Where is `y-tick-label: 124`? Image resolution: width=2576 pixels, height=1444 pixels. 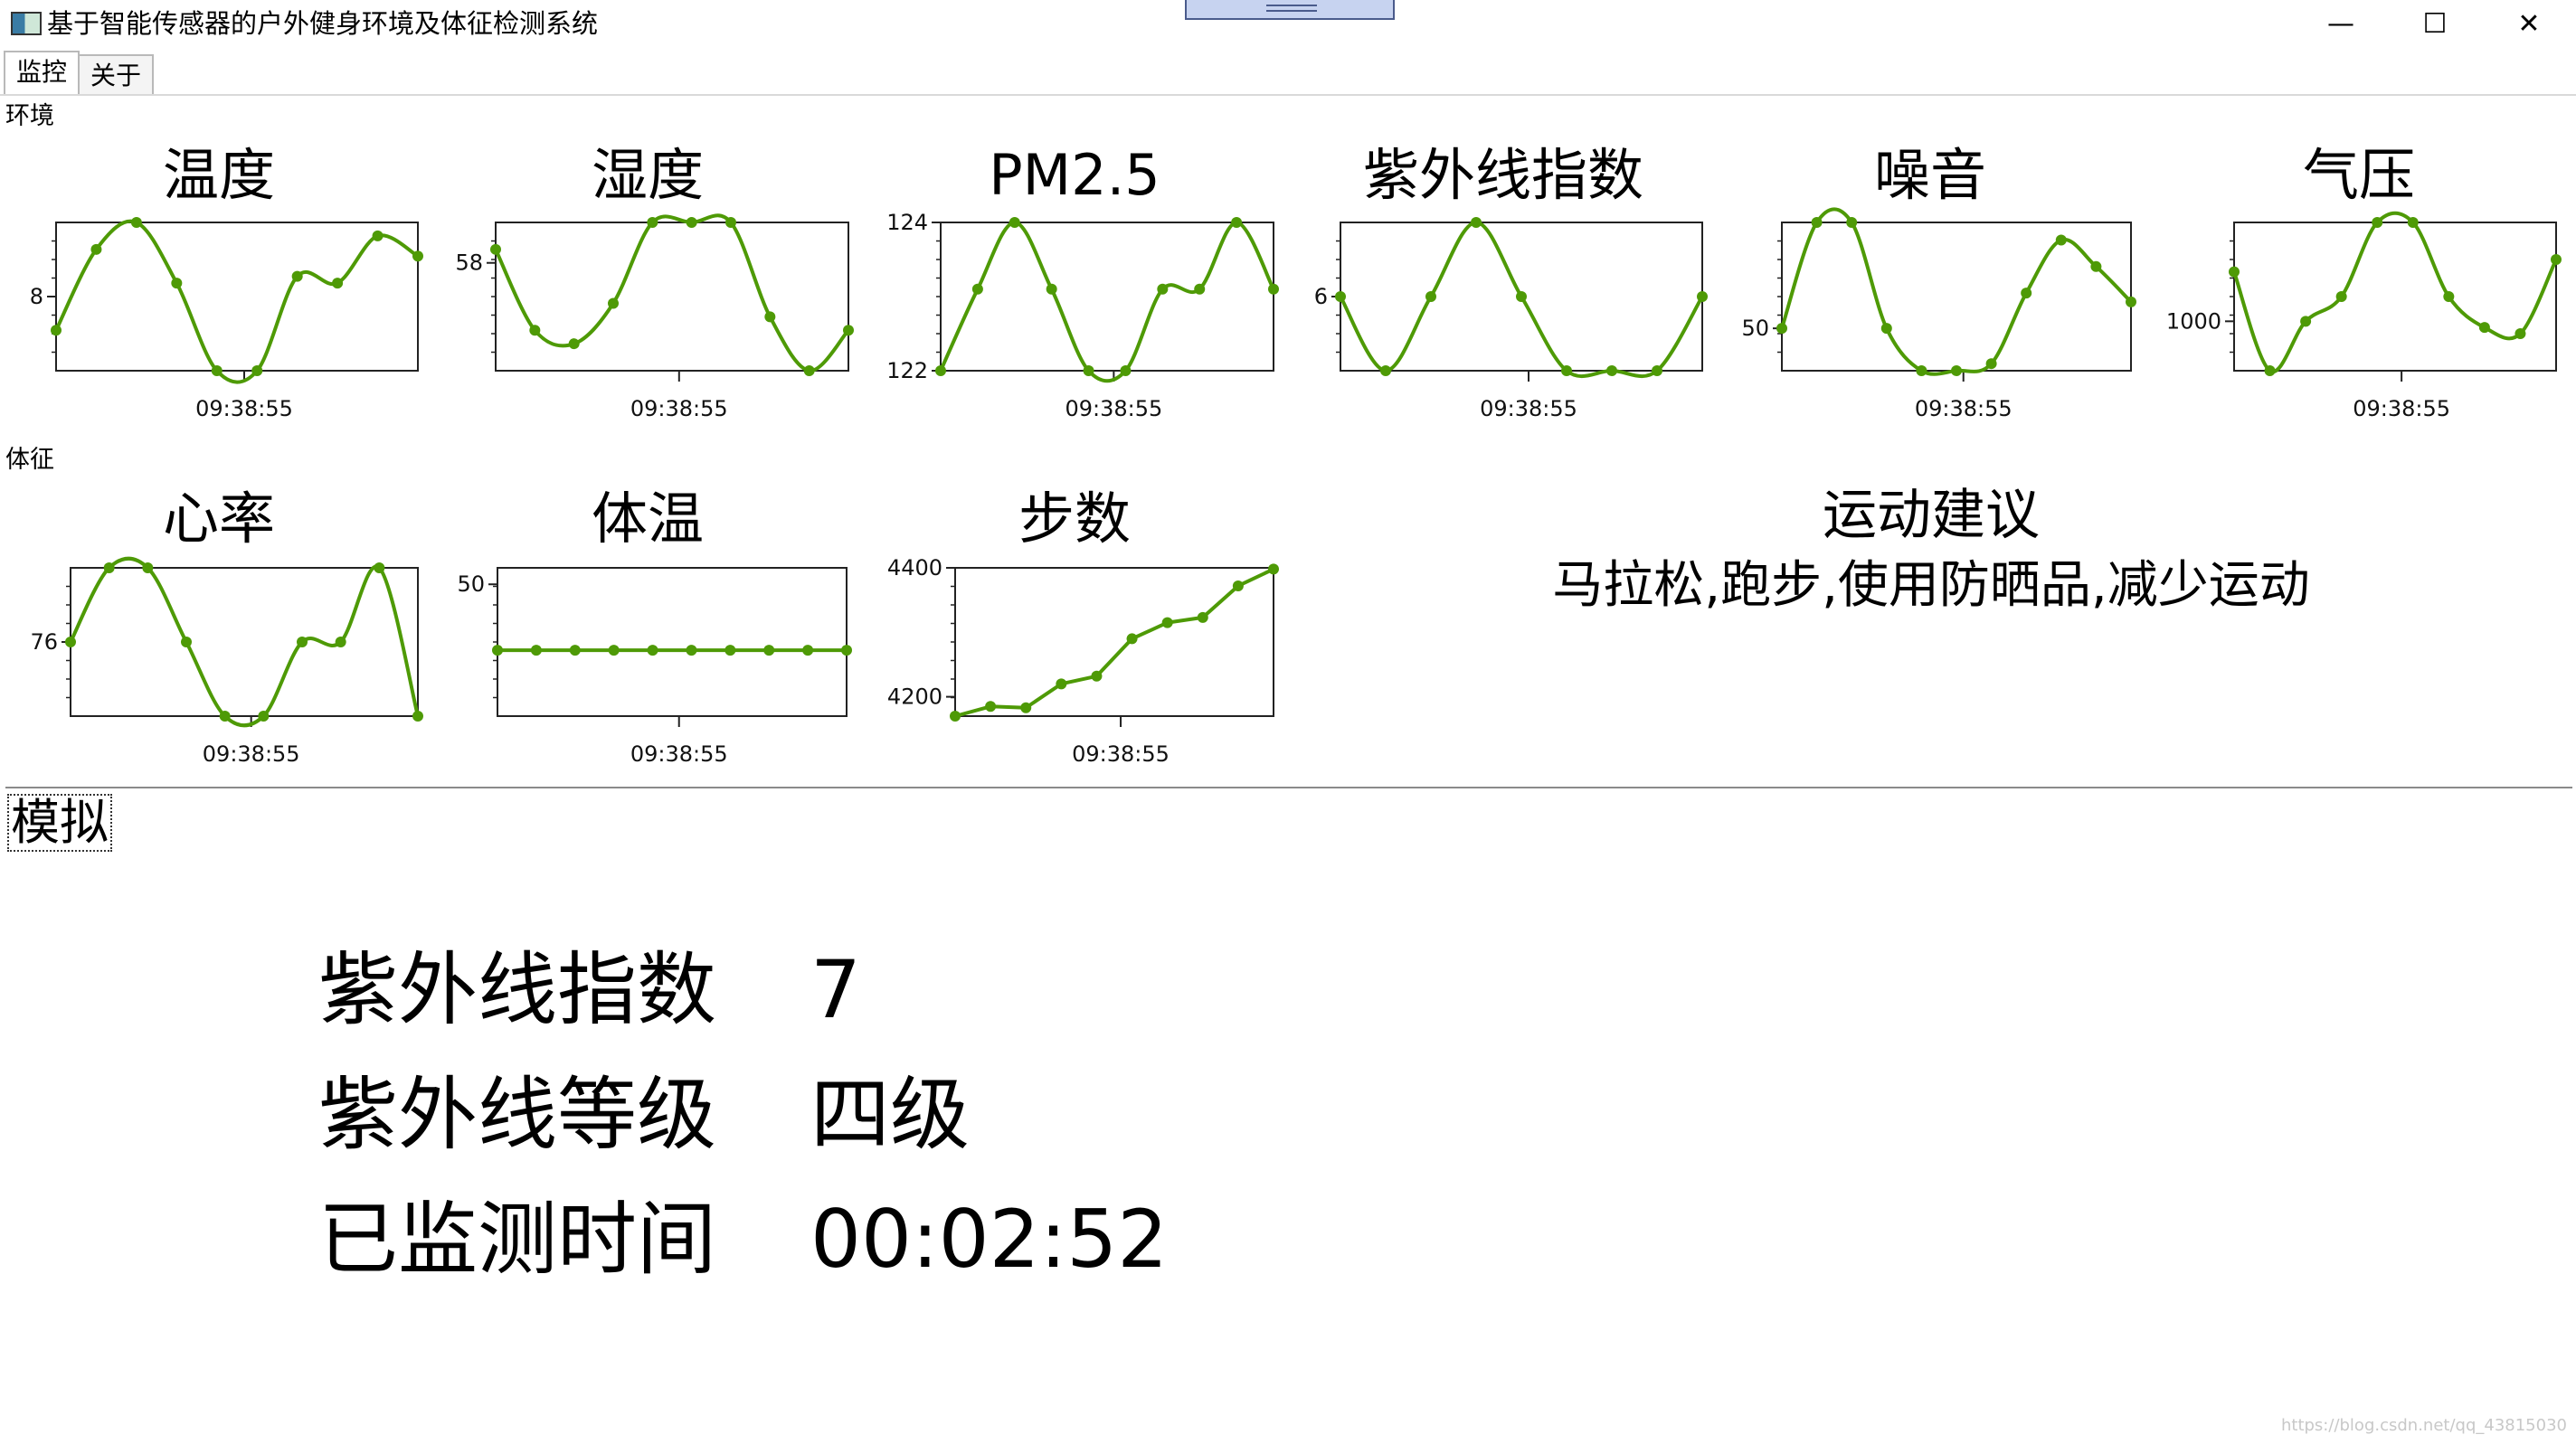 y-tick-label: 124 is located at coordinates (907, 222).